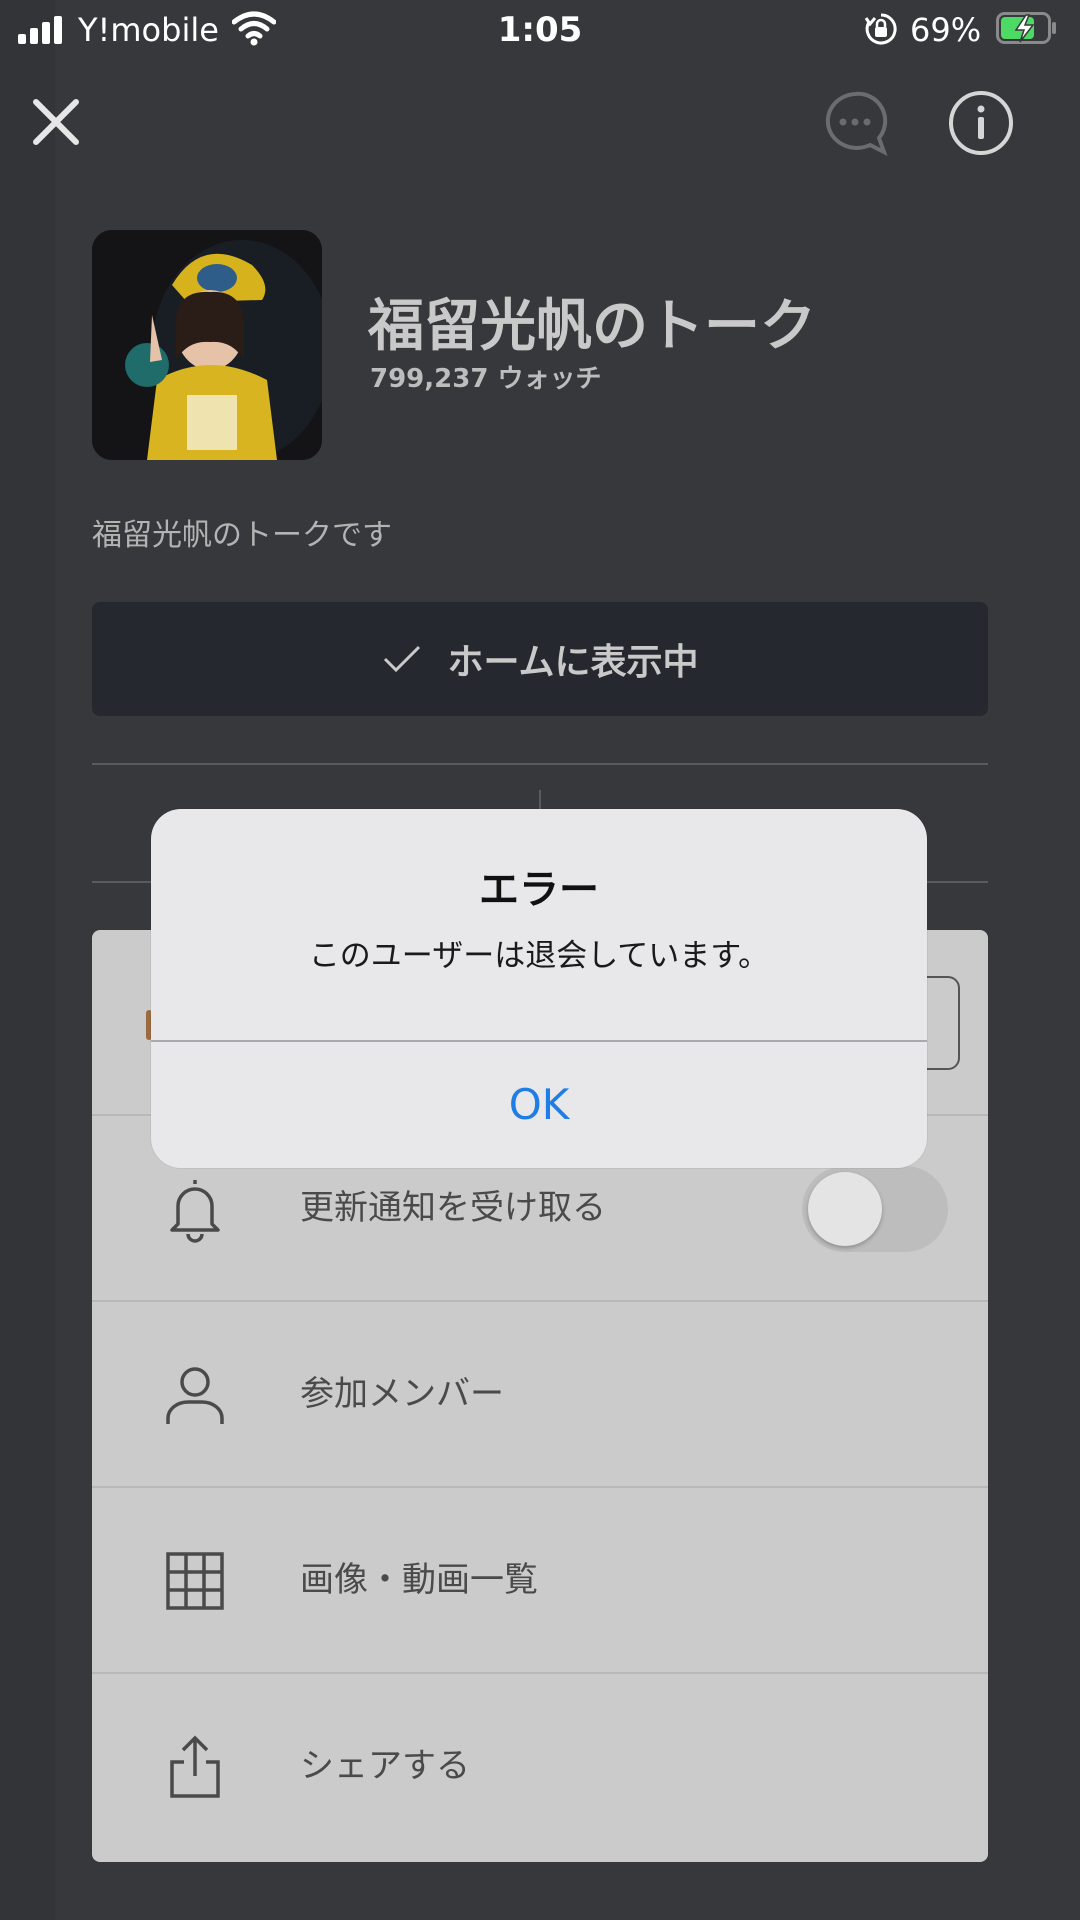 The height and width of the screenshot is (1920, 1080). I want to click on show-on-home-button: ホームに表示中, so click(540, 659).